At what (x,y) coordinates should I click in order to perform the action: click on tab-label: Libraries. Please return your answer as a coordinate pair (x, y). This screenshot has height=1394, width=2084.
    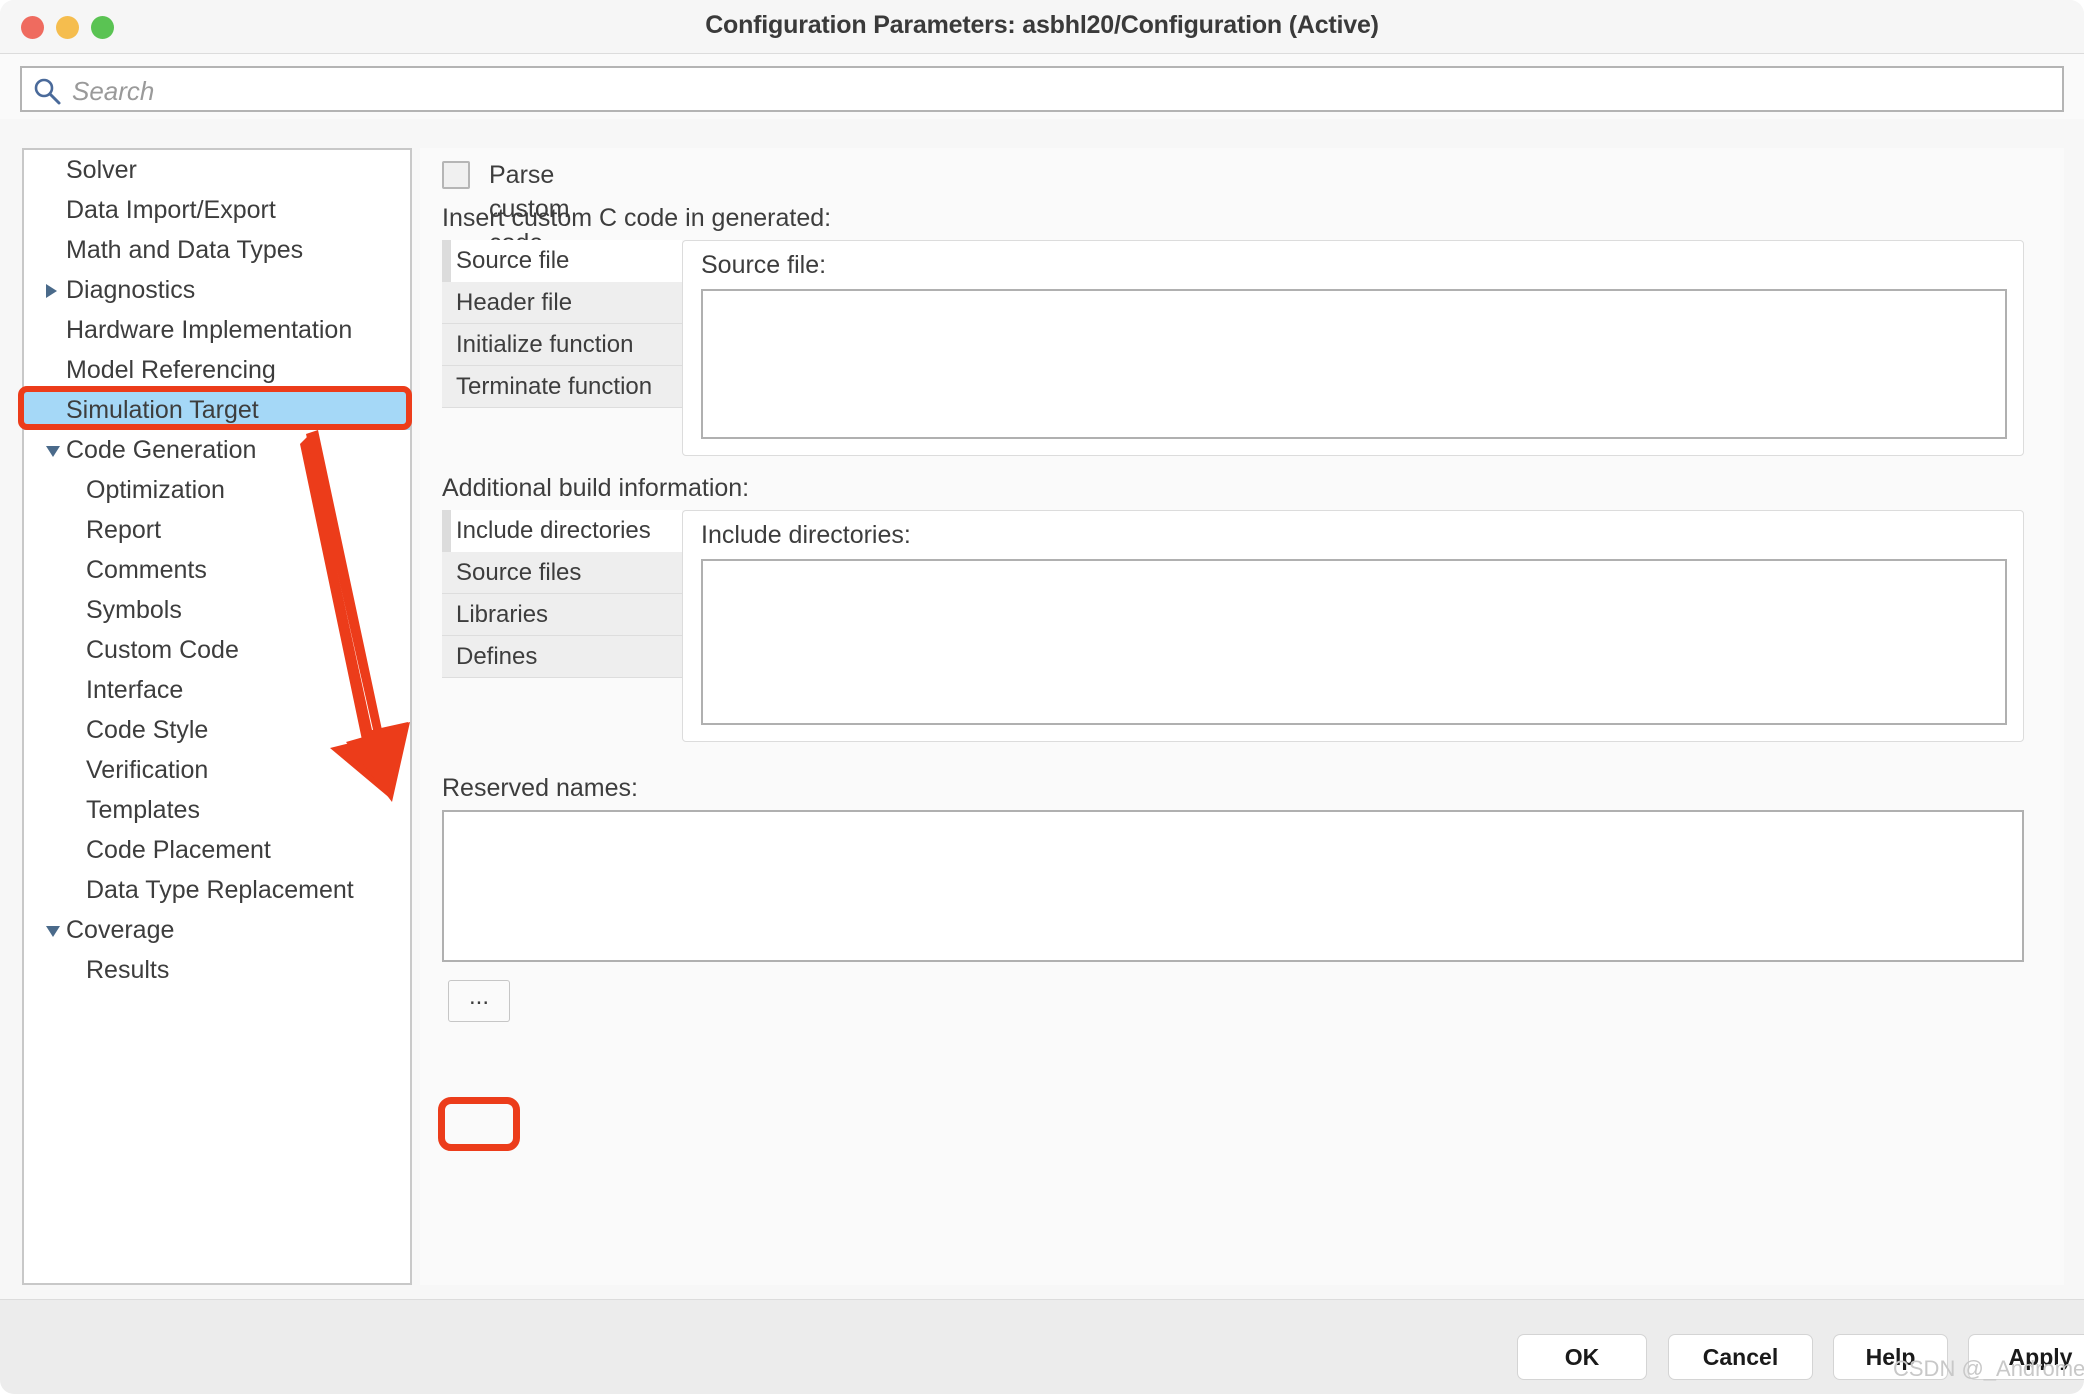
    Looking at the image, I should click on (502, 614).